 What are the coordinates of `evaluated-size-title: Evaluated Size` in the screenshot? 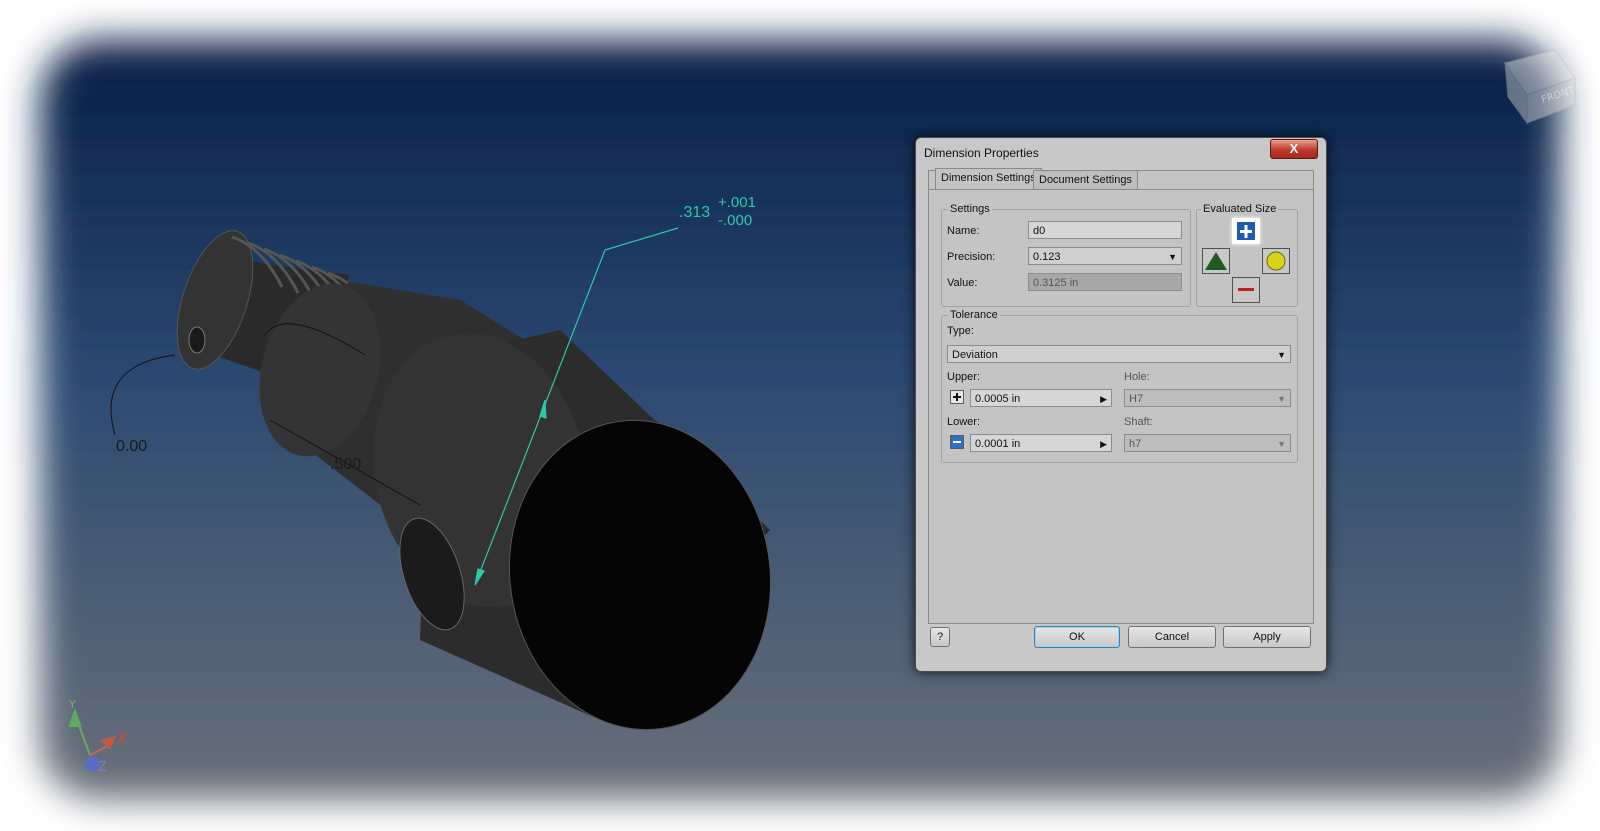 It's located at (1240, 209).